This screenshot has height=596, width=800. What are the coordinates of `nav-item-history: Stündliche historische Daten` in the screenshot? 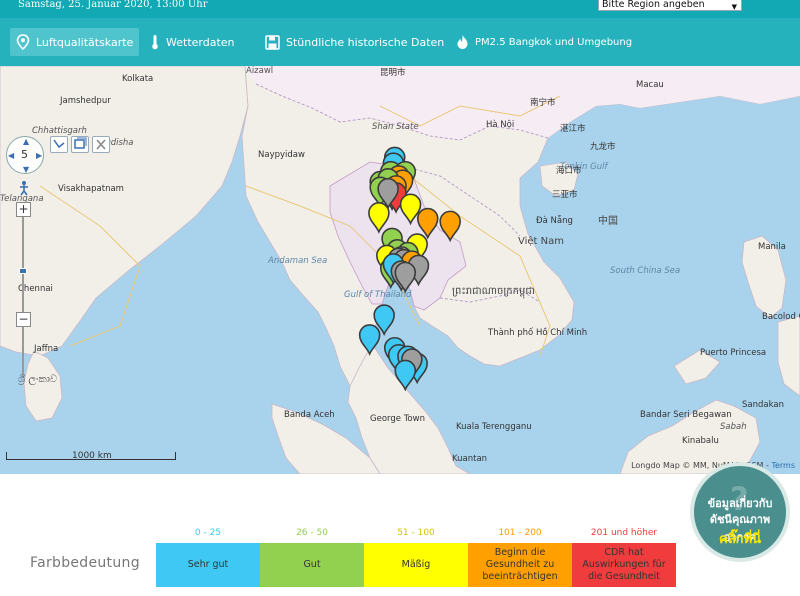 It's located at (354, 42).